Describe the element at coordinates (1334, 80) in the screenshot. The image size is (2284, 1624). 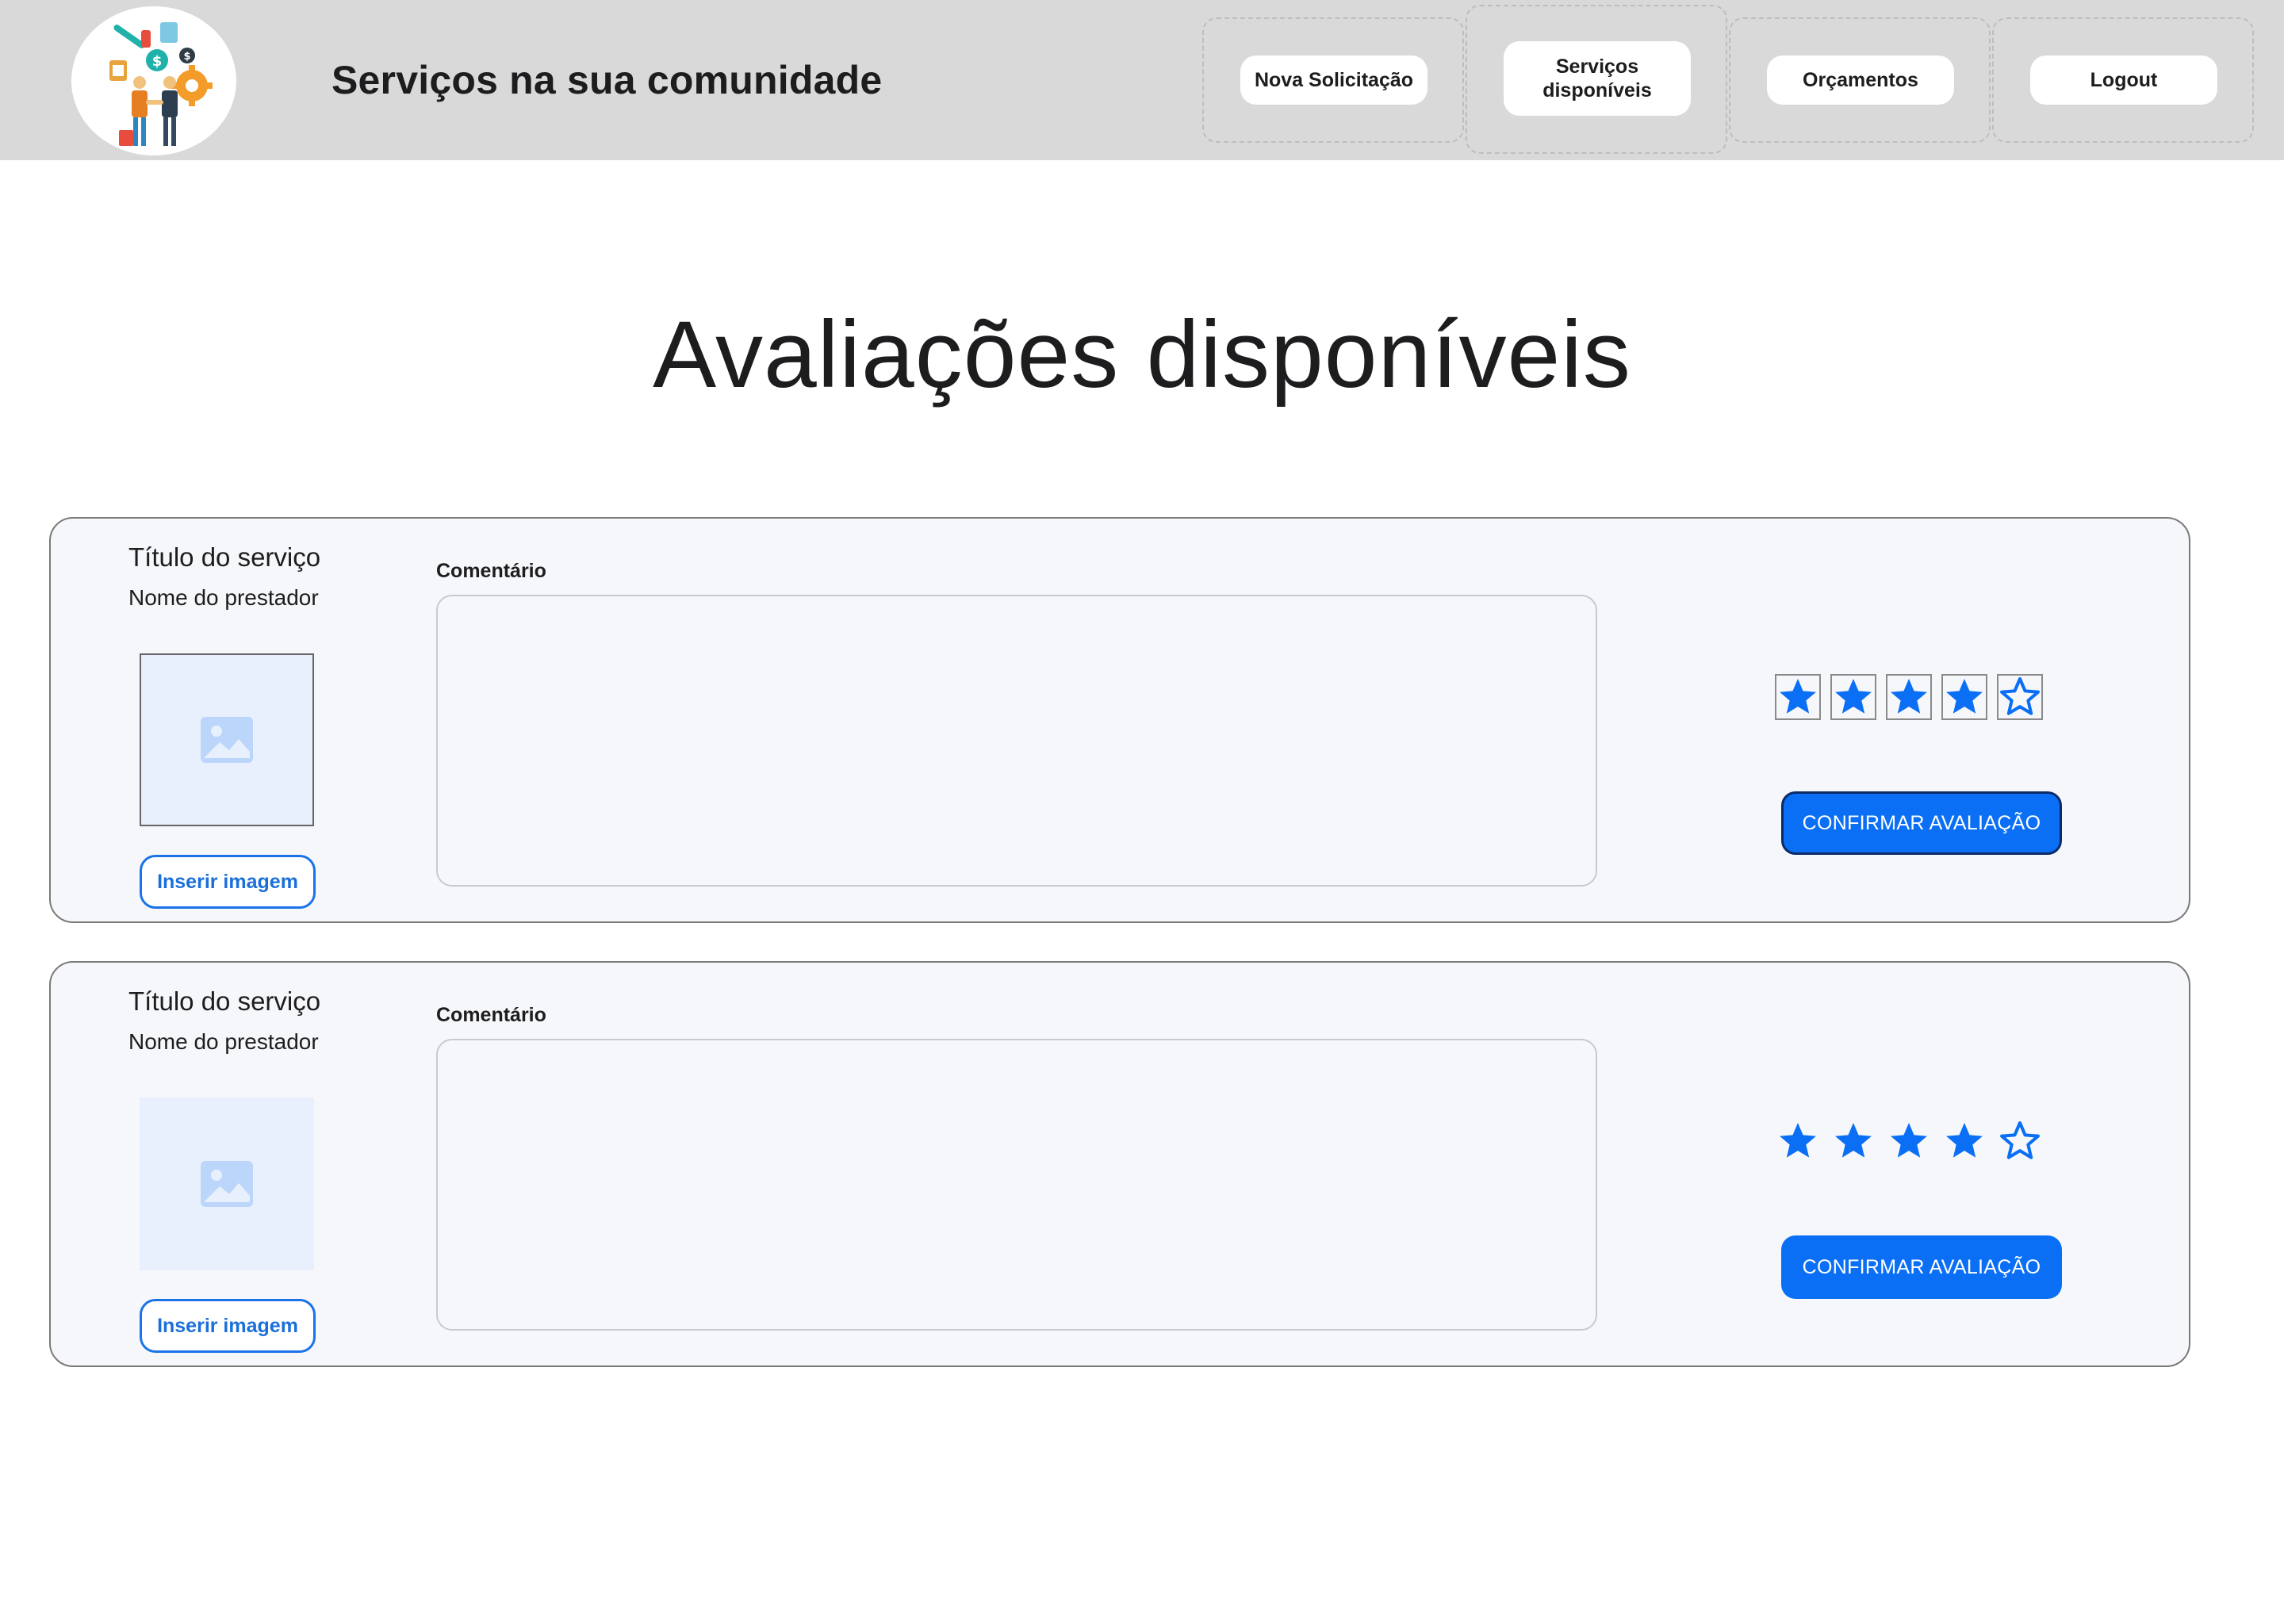
I see `nav-button-nova-solicitacao: Nova Solicitação` at that location.